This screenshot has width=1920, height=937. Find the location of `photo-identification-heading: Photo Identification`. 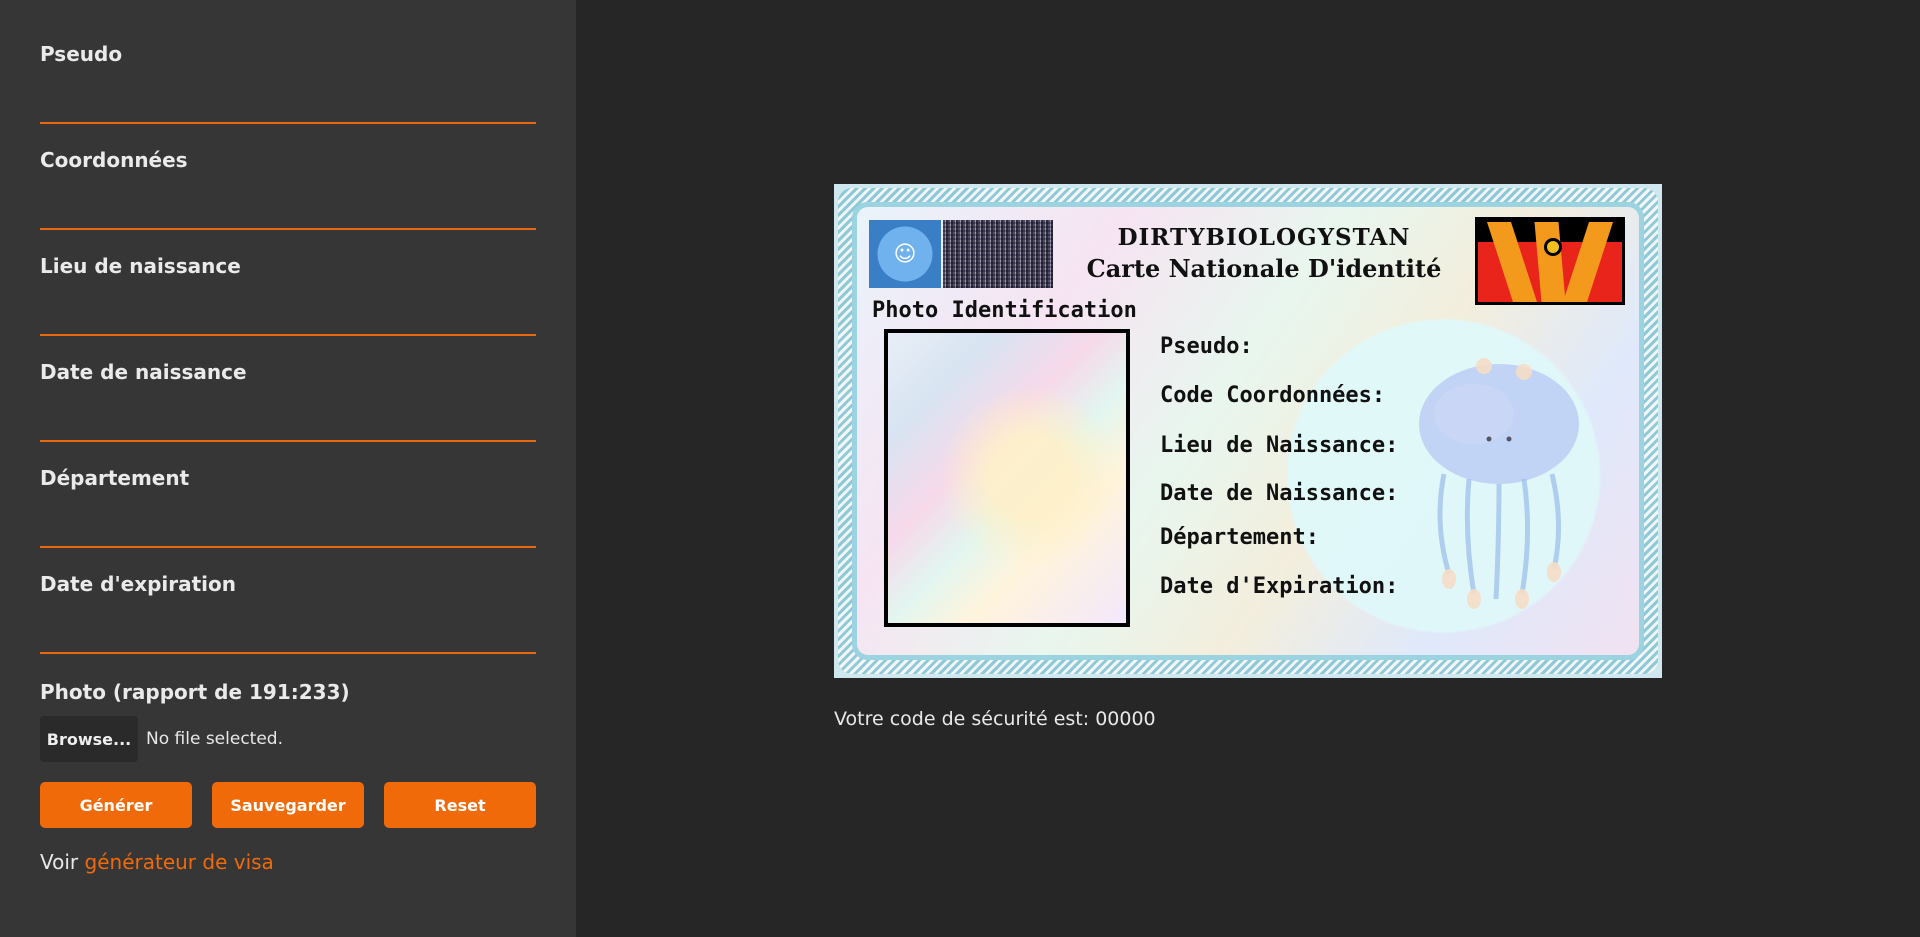

photo-identification-heading: Photo Identification is located at coordinates (1004, 310).